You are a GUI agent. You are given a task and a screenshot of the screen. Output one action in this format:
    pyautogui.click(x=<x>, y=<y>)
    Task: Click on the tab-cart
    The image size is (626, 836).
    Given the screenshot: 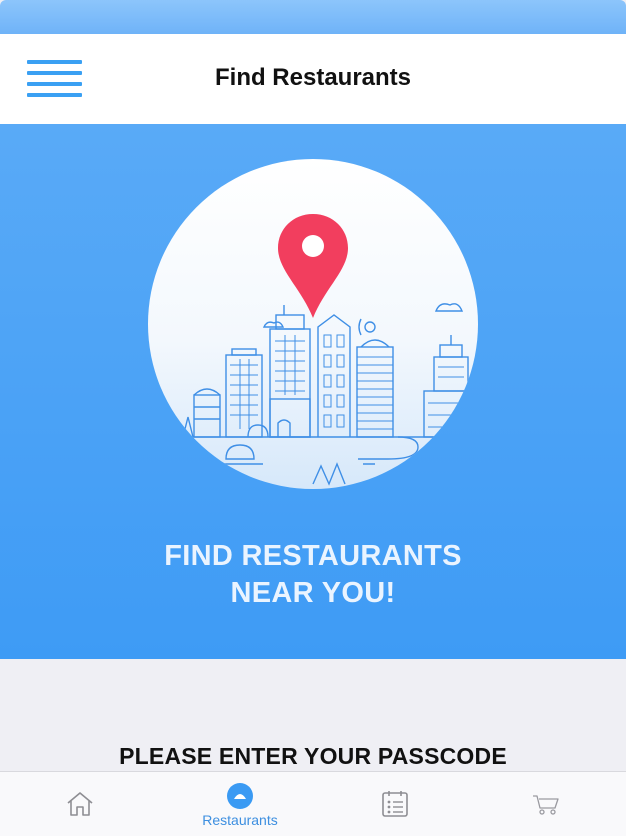 What is the action you would take?
    pyautogui.click(x=546, y=804)
    